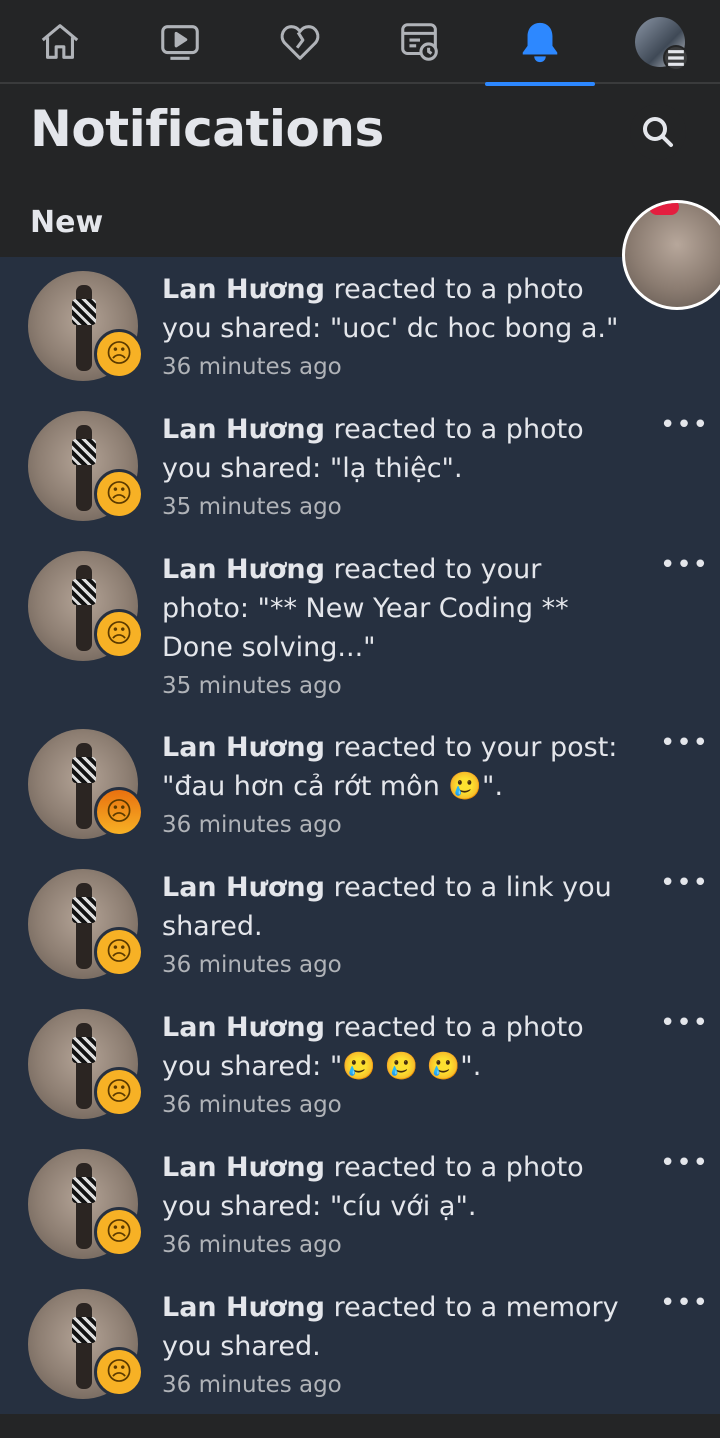 This screenshot has height=1438, width=720. I want to click on dating-heart-icon, so click(300, 42).